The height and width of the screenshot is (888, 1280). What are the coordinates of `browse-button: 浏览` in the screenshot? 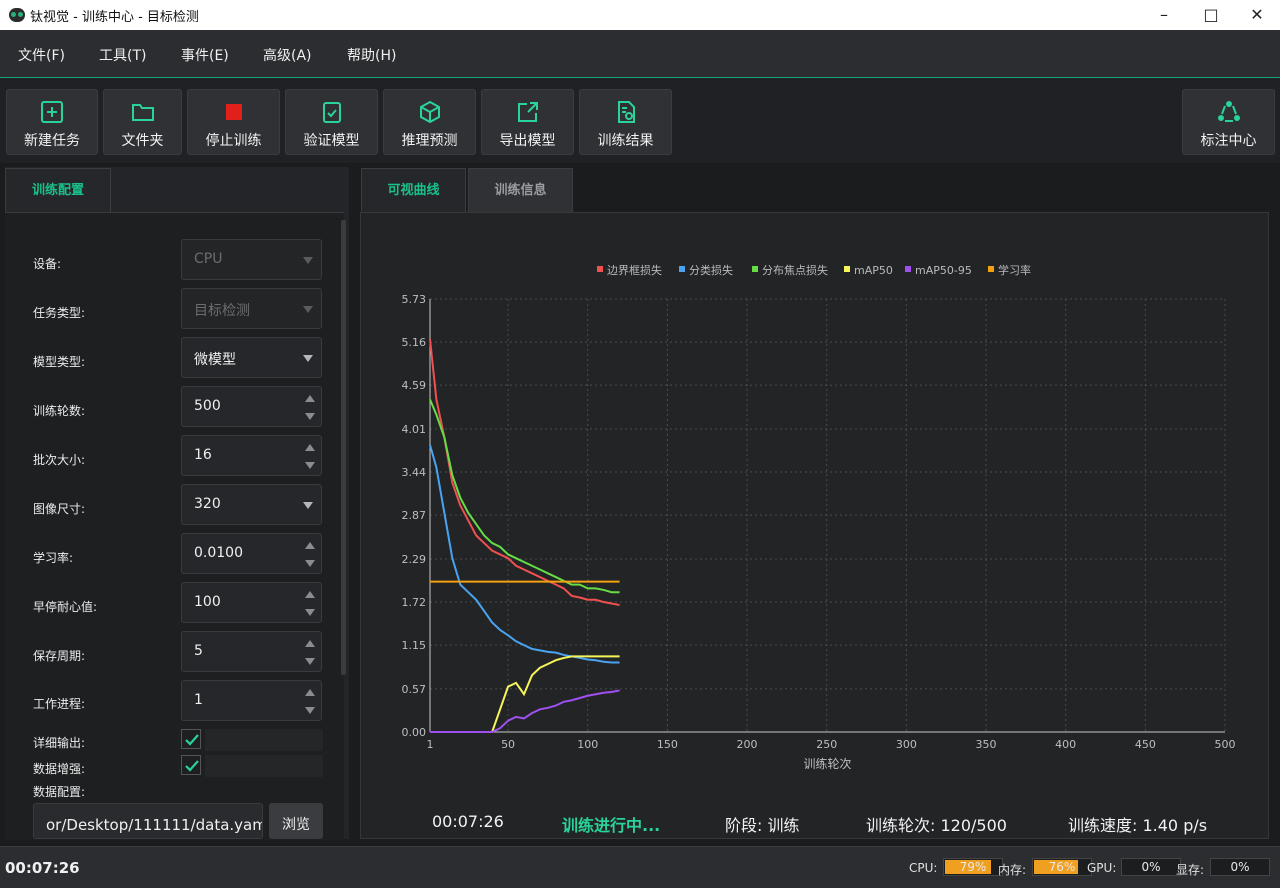 It's located at (296, 821).